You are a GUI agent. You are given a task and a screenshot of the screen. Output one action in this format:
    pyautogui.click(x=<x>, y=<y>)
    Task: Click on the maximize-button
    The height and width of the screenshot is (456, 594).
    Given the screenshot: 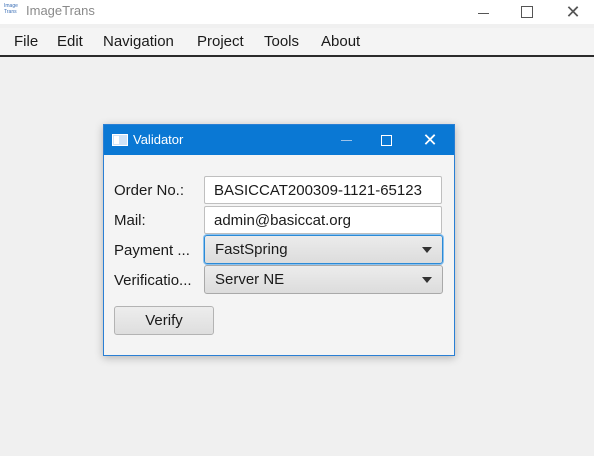 What is the action you would take?
    pyautogui.click(x=527, y=12)
    